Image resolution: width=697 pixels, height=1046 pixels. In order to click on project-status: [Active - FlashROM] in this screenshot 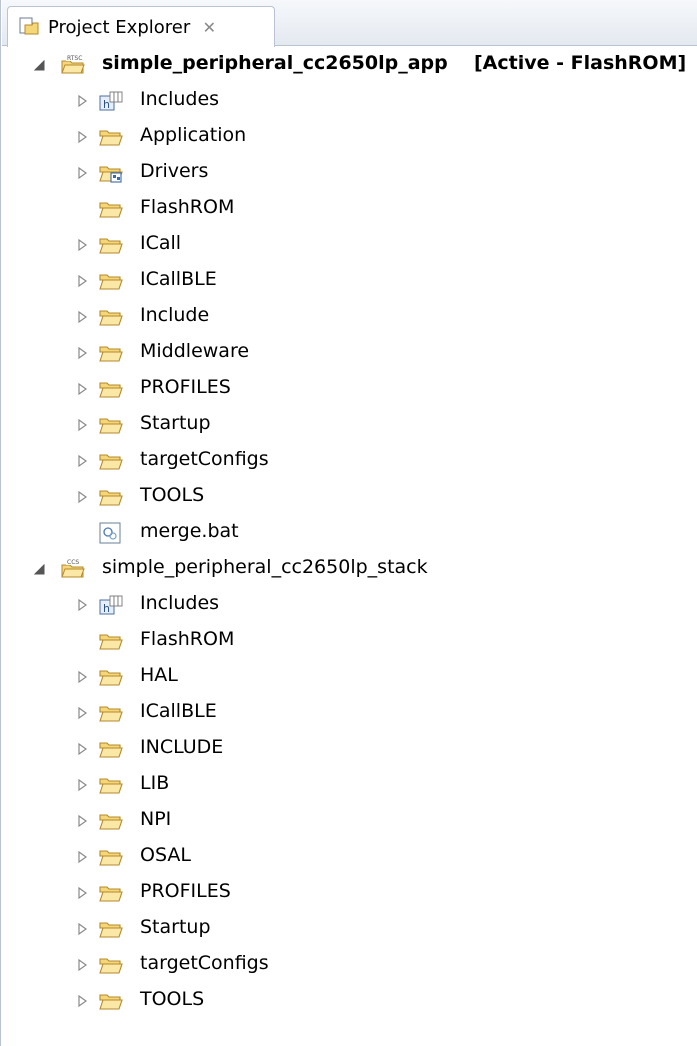, I will do `click(580, 63)`.